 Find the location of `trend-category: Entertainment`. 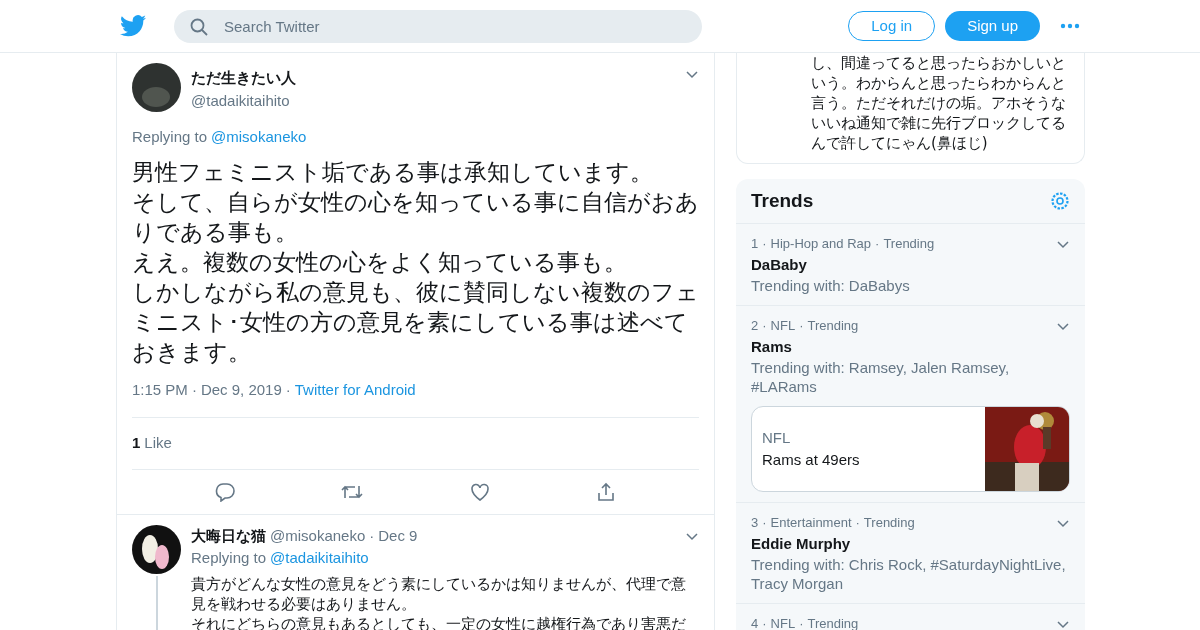

trend-category: Entertainment is located at coordinates (811, 523).